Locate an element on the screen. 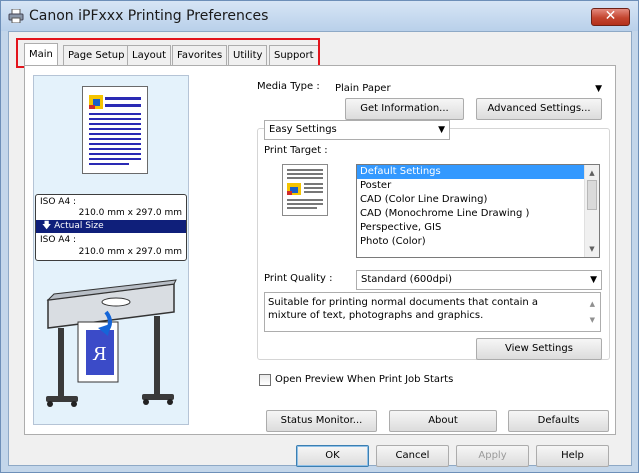 Image resolution: width=639 pixels, height=473 pixels. media-type-value: Plain Paper is located at coordinates (363, 88).